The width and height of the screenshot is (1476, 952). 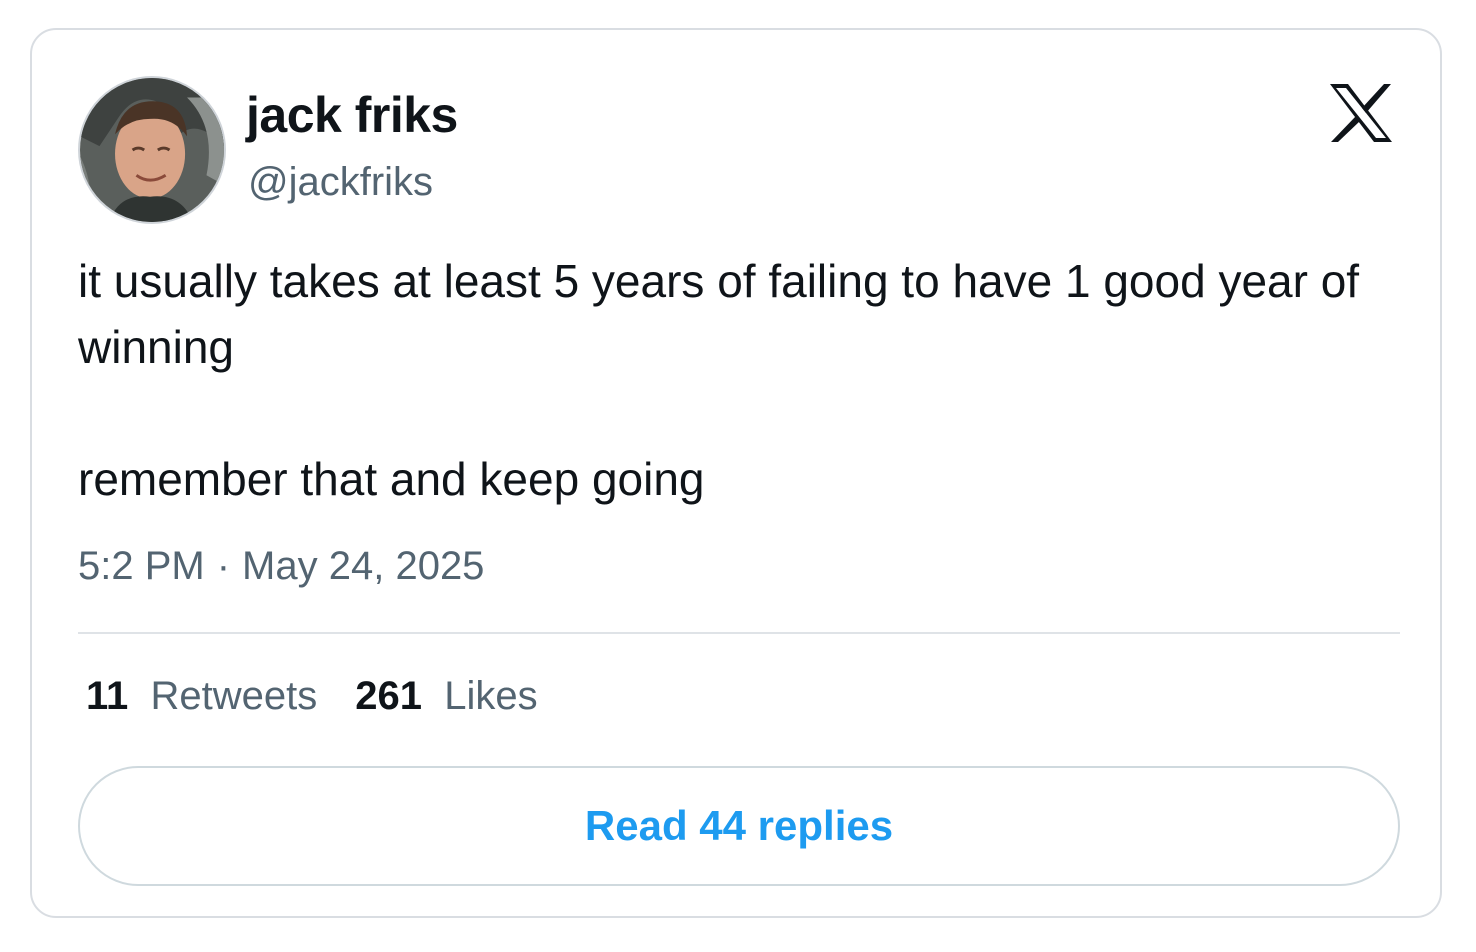 I want to click on avatar, so click(x=152, y=150).